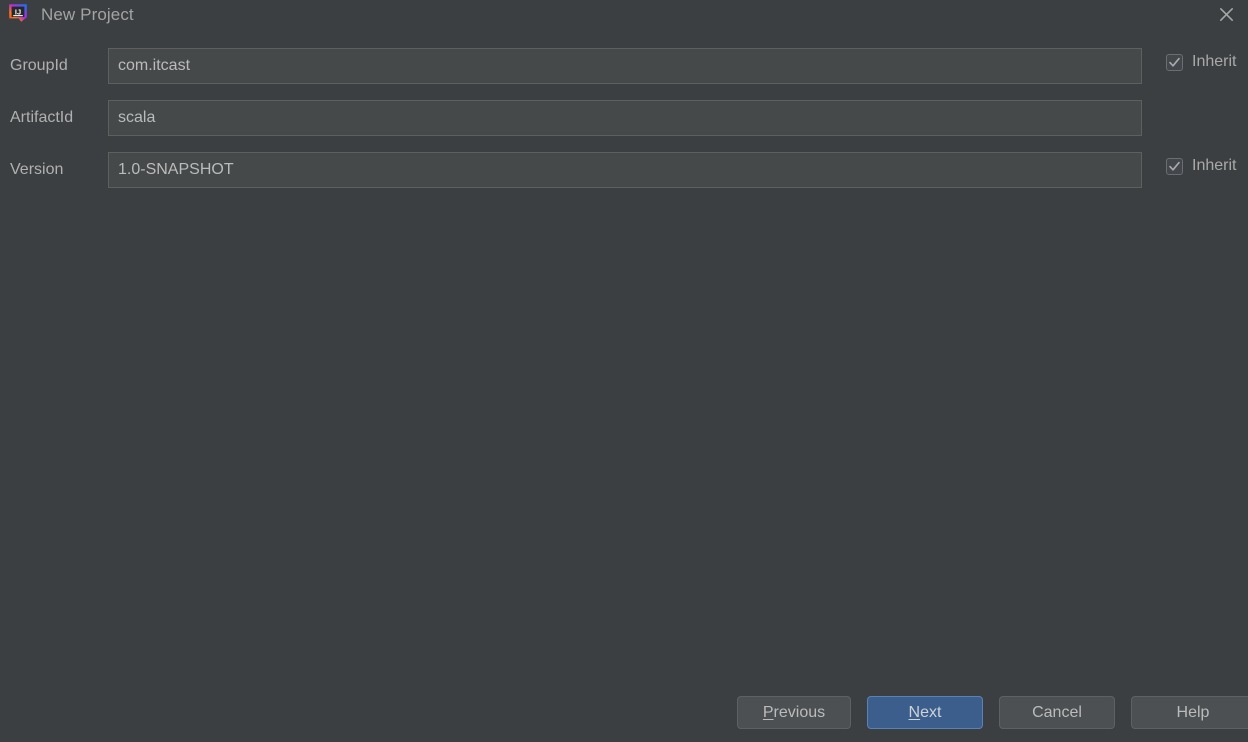 Image resolution: width=1248 pixels, height=742 pixels. Describe the element at coordinates (42, 117) in the screenshot. I see `artifactid-label: ArtifactId` at that location.